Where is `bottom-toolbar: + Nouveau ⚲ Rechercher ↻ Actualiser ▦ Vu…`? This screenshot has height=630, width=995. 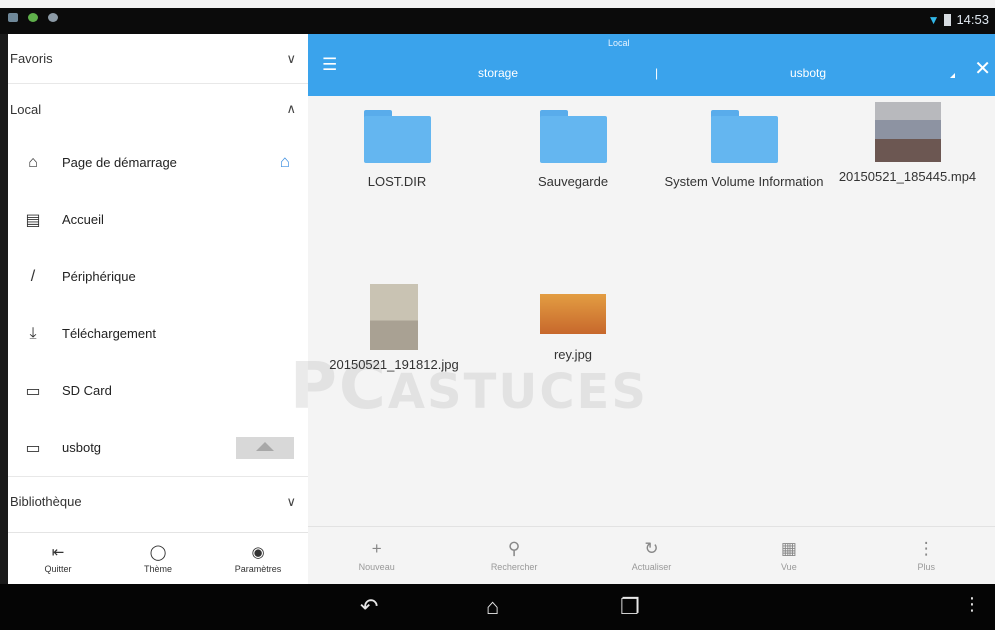
bottom-toolbar: + Nouveau ⚲ Rechercher ↻ Actualiser ▦ Vu… is located at coordinates (651, 555).